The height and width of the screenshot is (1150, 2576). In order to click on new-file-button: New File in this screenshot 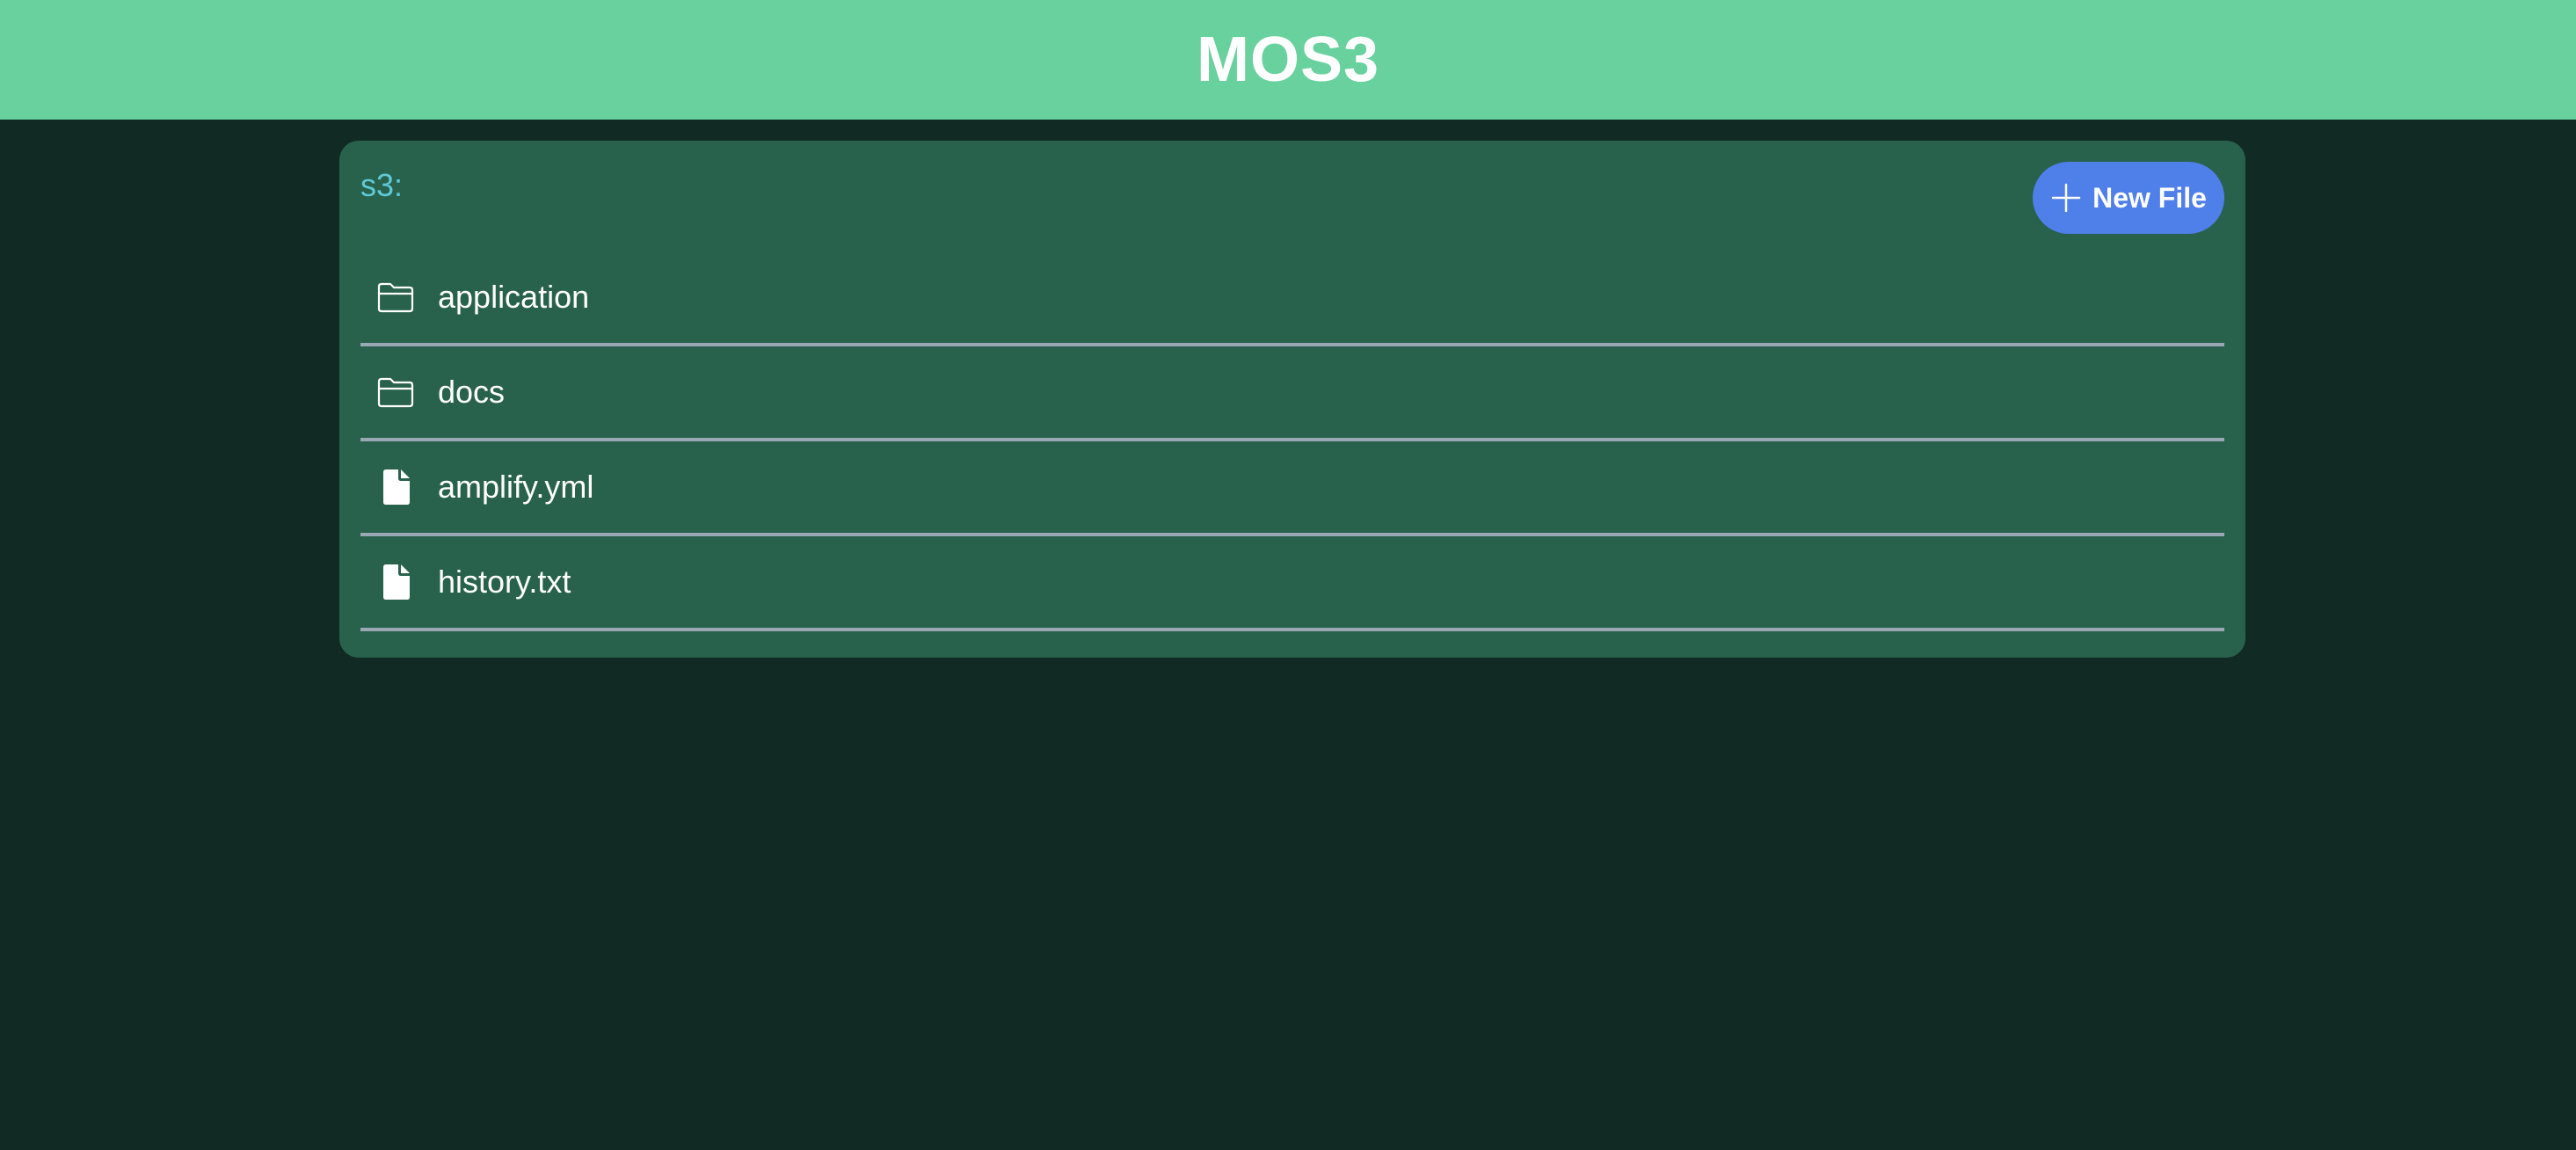, I will do `click(2128, 198)`.